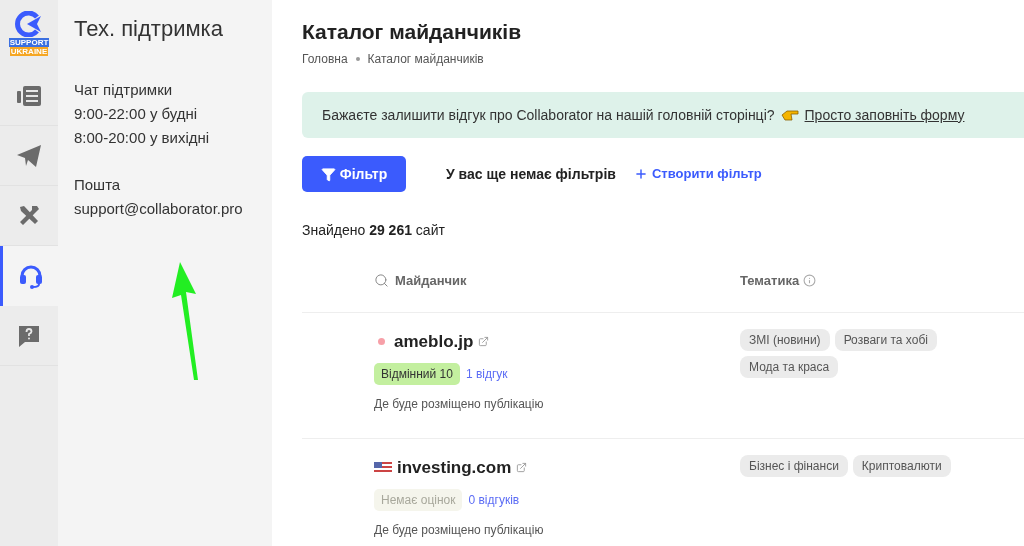  I want to click on logo-badge-top: SUPPORT, so click(29, 42).